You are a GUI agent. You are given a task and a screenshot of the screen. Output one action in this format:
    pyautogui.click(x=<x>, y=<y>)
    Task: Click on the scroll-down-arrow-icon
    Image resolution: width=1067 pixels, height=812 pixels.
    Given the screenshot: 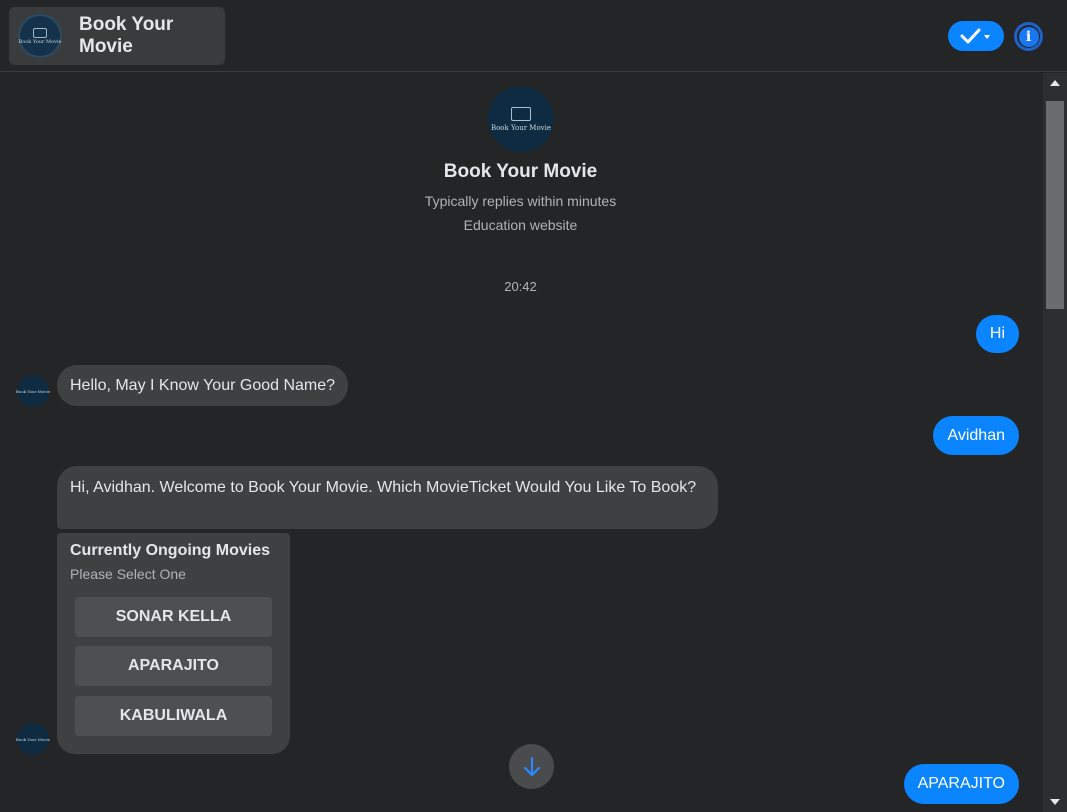 What is the action you would take?
    pyautogui.click(x=1055, y=802)
    